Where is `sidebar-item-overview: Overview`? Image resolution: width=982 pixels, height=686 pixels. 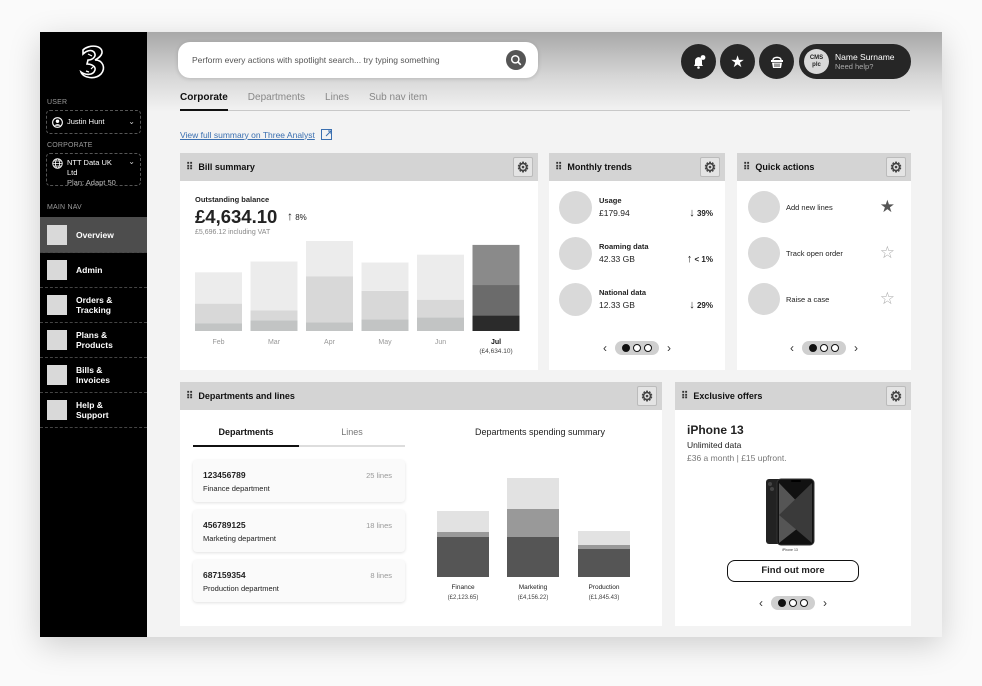 sidebar-item-overview: Overview is located at coordinates (93, 235).